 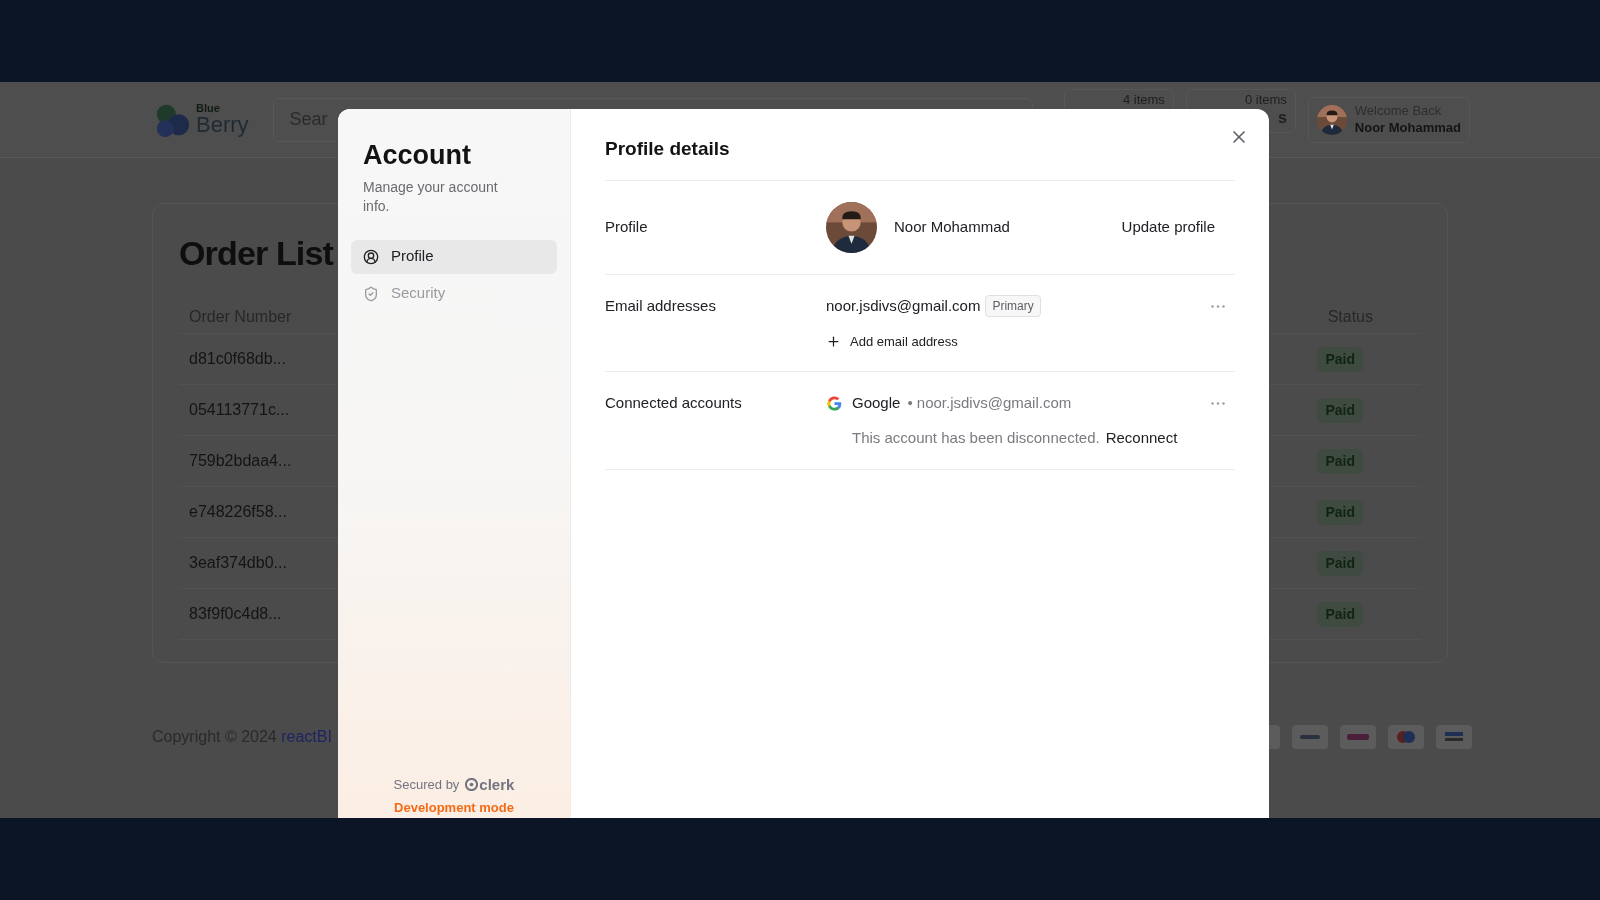 What do you see at coordinates (256, 253) in the screenshot?
I see `page-title: Order List` at bounding box center [256, 253].